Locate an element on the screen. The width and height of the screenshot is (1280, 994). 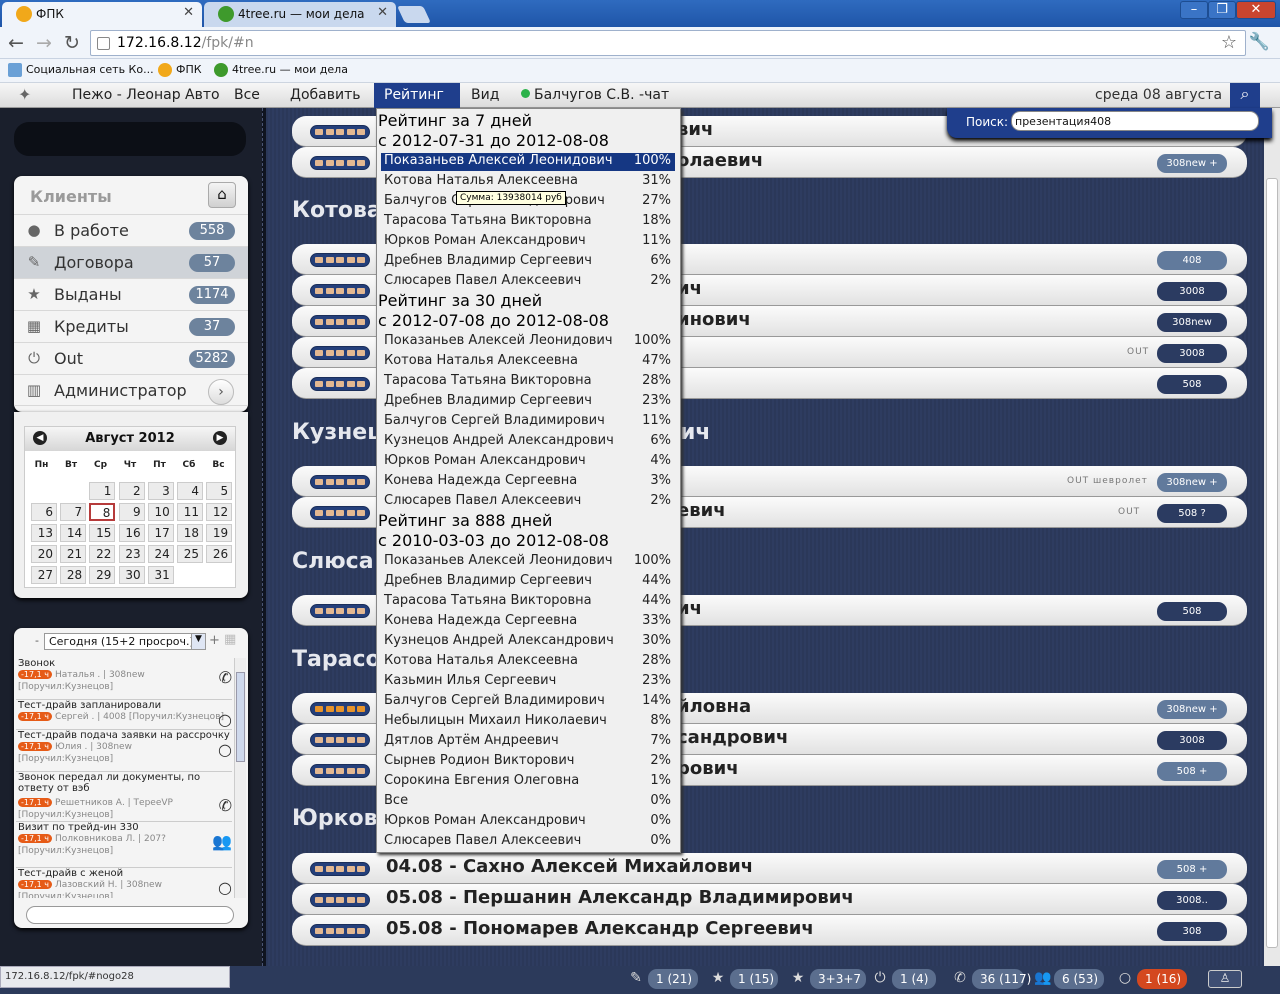
calendar-day: 11 is located at coordinates (190, 512).